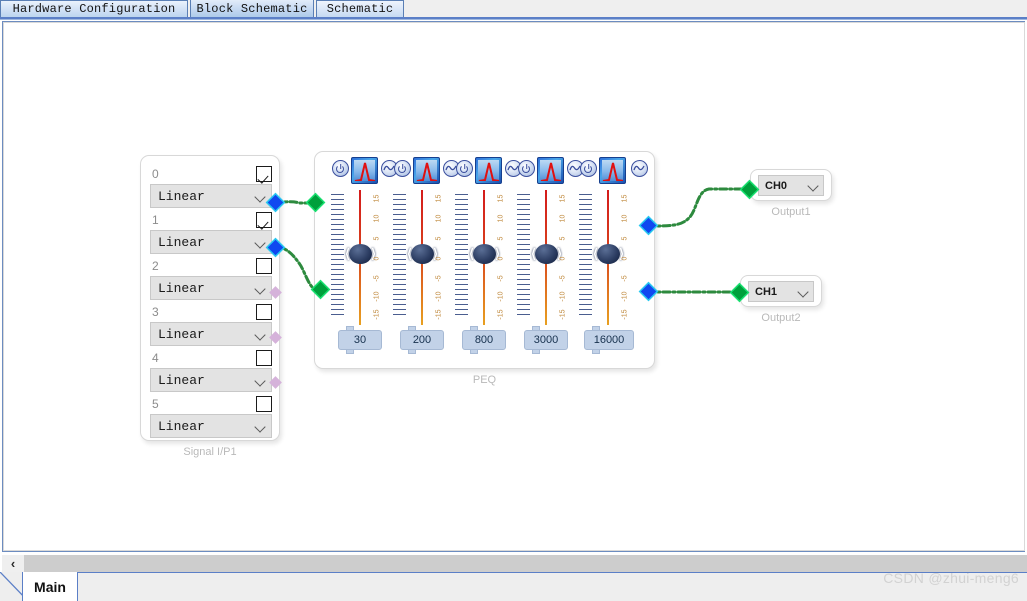 This screenshot has height=601, width=1027. I want to click on sine-icon, so click(639, 168).